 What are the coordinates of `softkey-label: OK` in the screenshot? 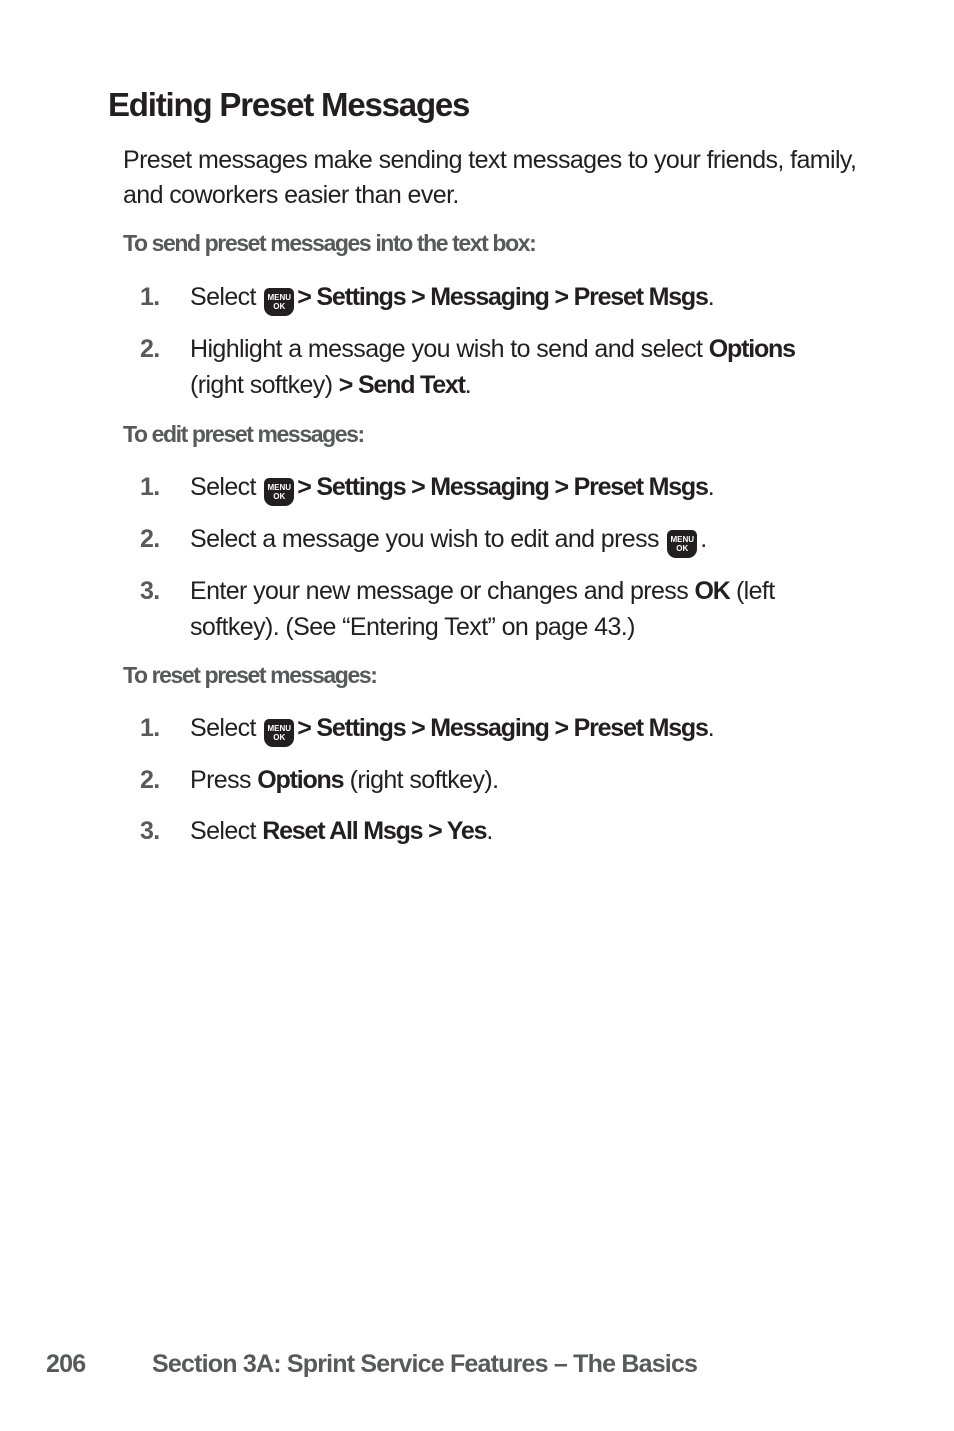 It's located at (712, 591).